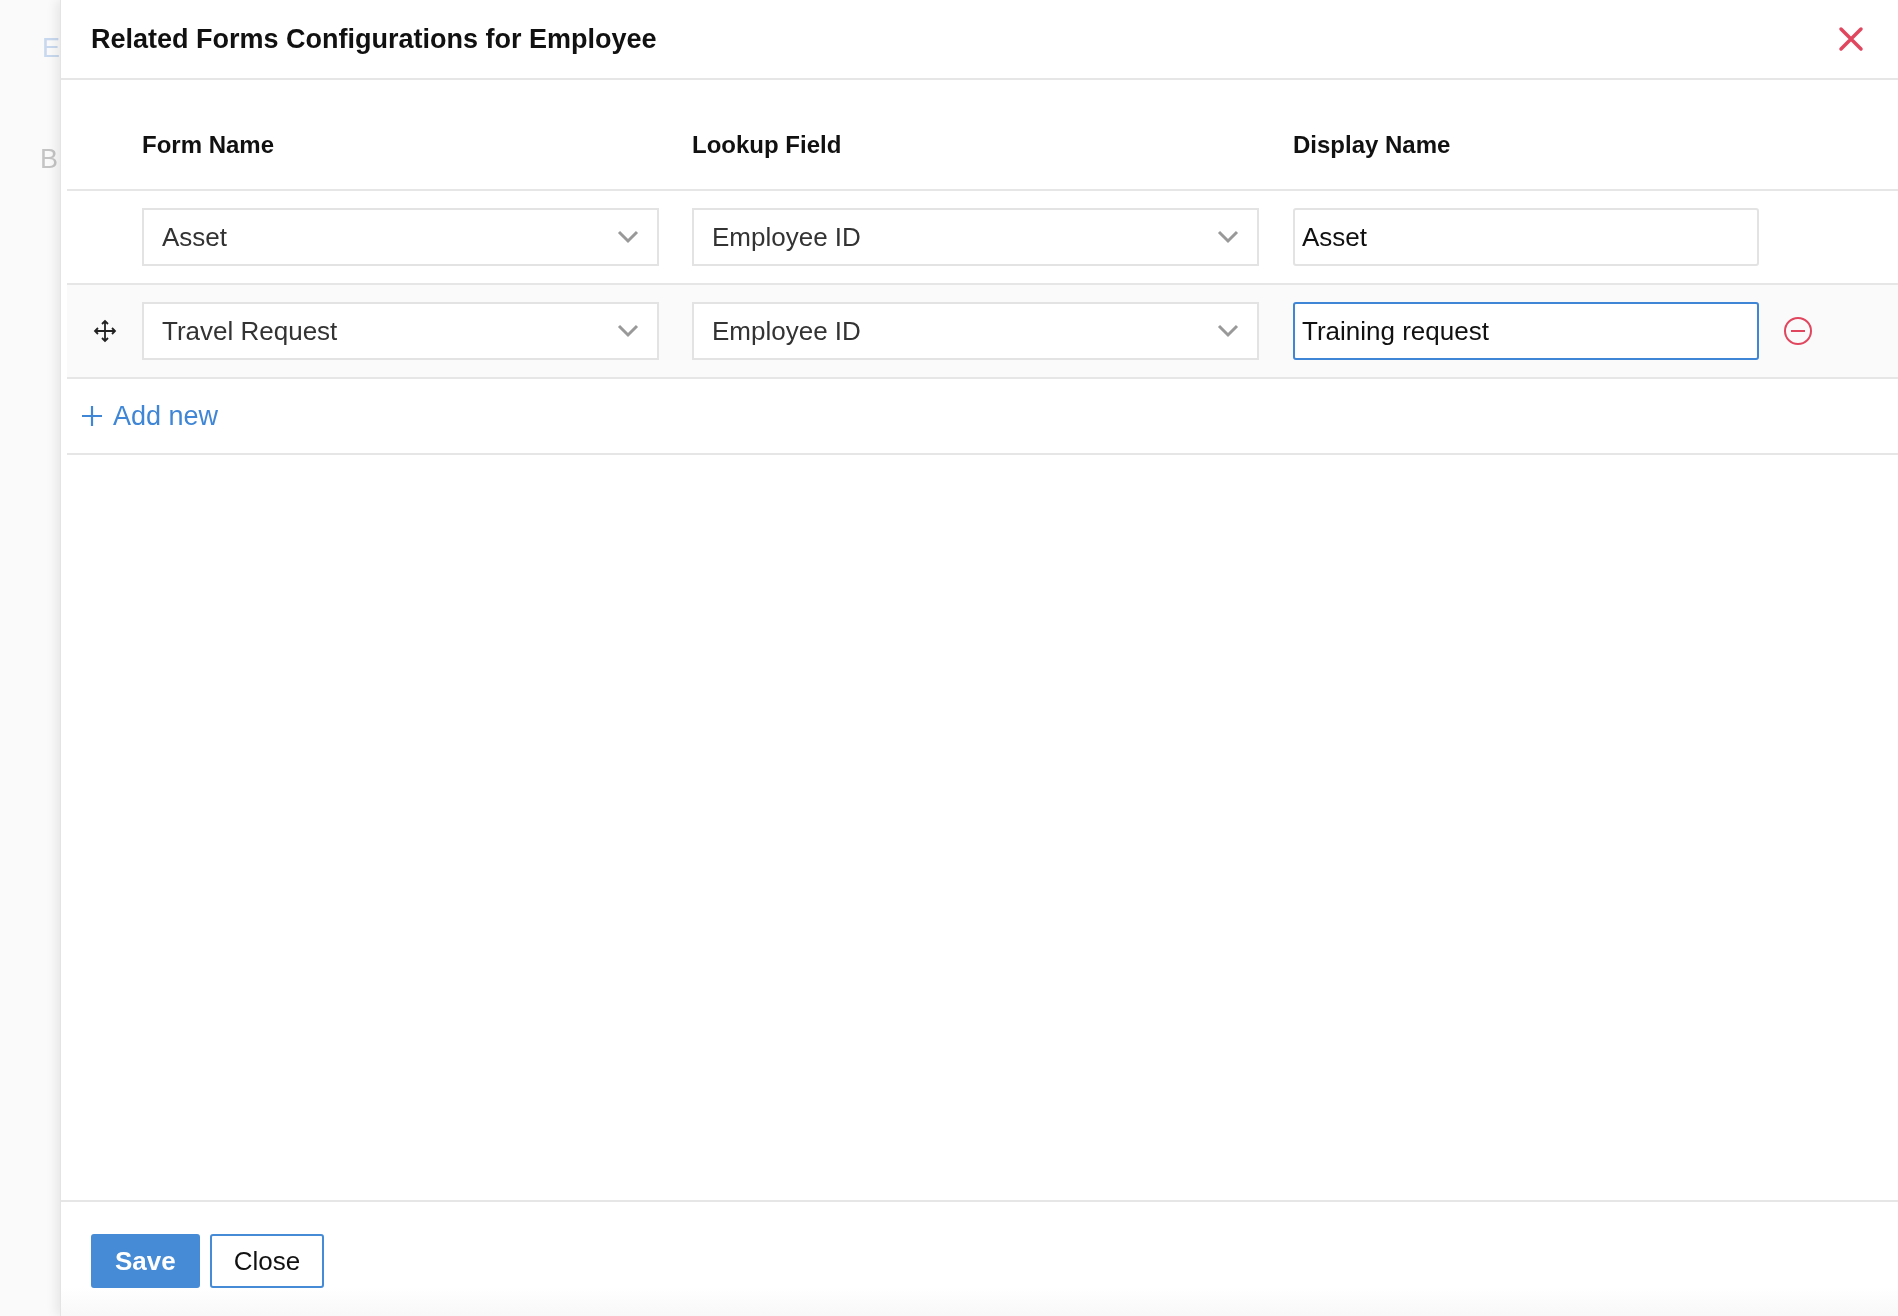 This screenshot has height=1316, width=1898. What do you see at coordinates (208, 144) in the screenshot?
I see `column-header: Form Name` at bounding box center [208, 144].